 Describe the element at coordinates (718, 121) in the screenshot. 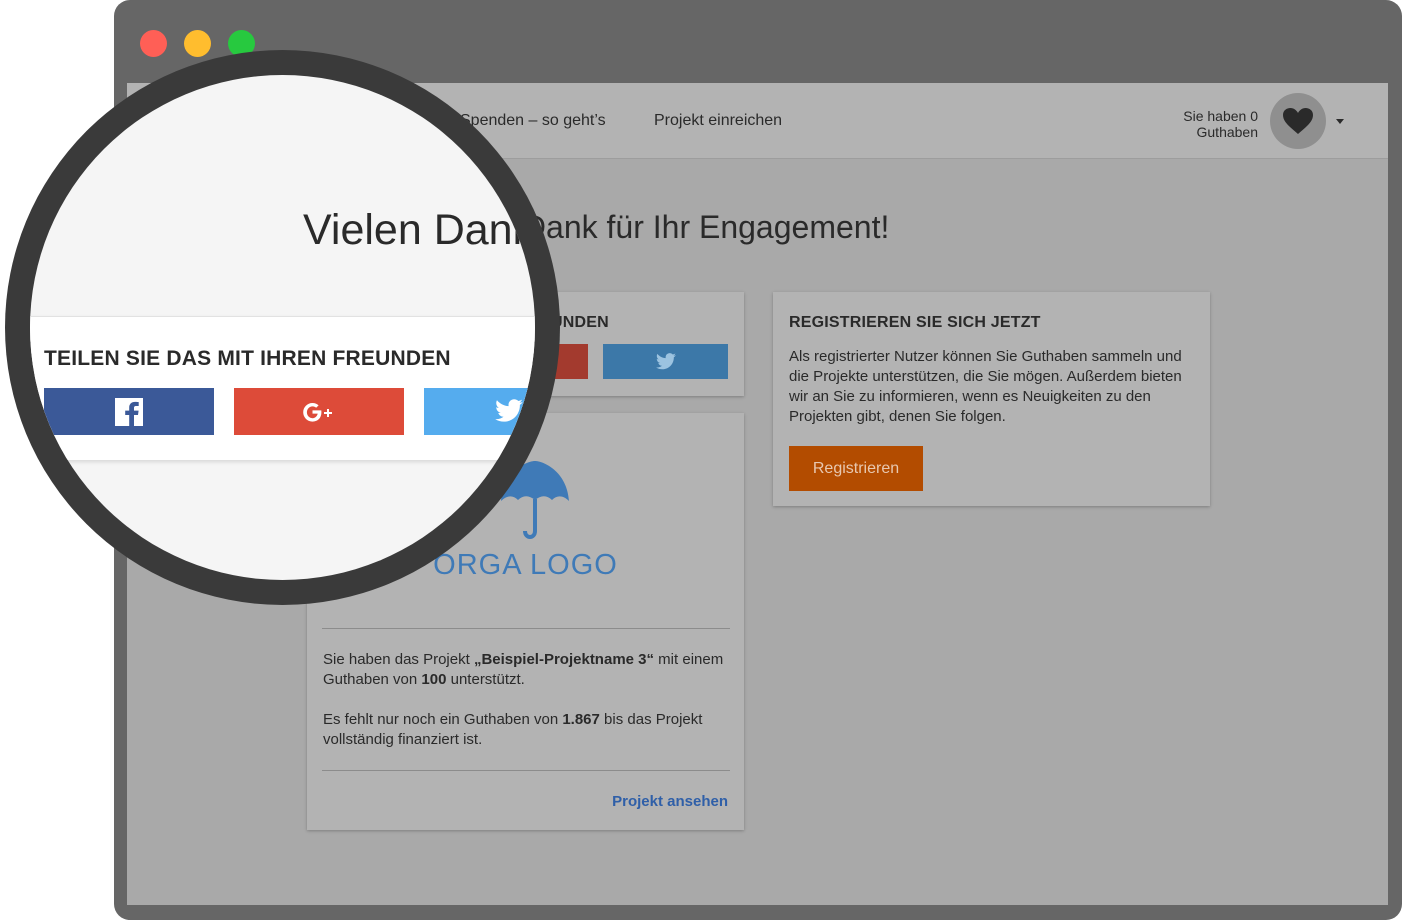

I see `nav-link-submit-project: Projekt einreichen` at that location.